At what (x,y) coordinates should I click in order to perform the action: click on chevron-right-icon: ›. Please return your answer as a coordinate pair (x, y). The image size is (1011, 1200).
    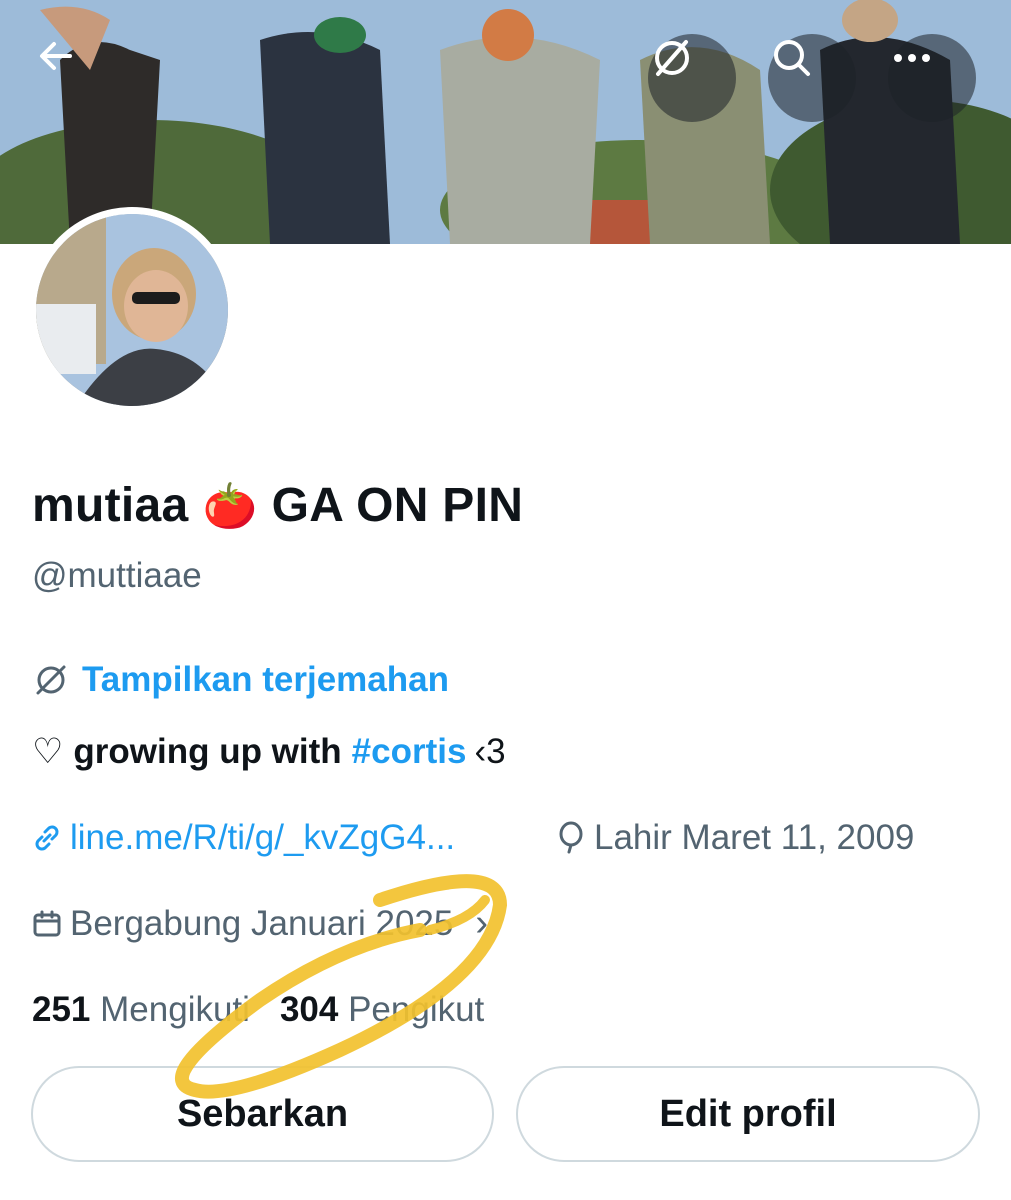
    Looking at the image, I should click on (482, 923).